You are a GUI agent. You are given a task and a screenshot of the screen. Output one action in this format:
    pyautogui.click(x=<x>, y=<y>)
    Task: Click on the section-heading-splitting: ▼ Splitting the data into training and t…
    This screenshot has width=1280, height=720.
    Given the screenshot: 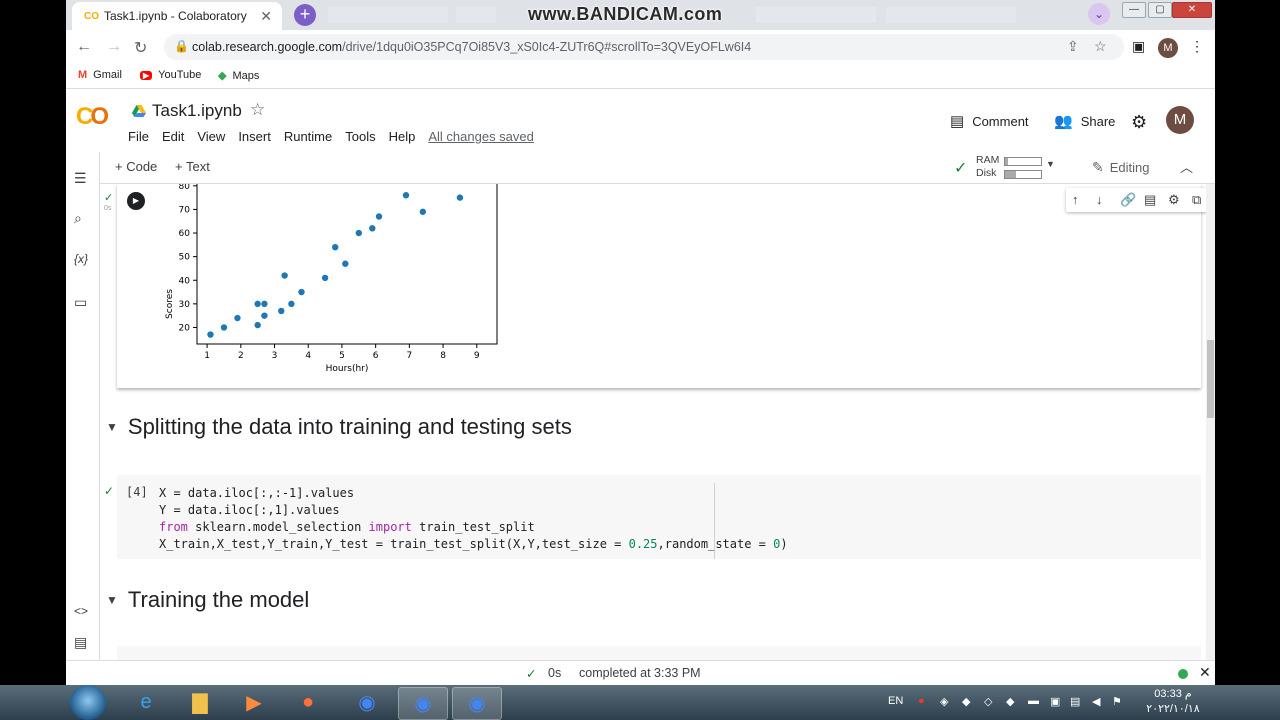 What is the action you would take?
    pyautogui.click(x=339, y=427)
    